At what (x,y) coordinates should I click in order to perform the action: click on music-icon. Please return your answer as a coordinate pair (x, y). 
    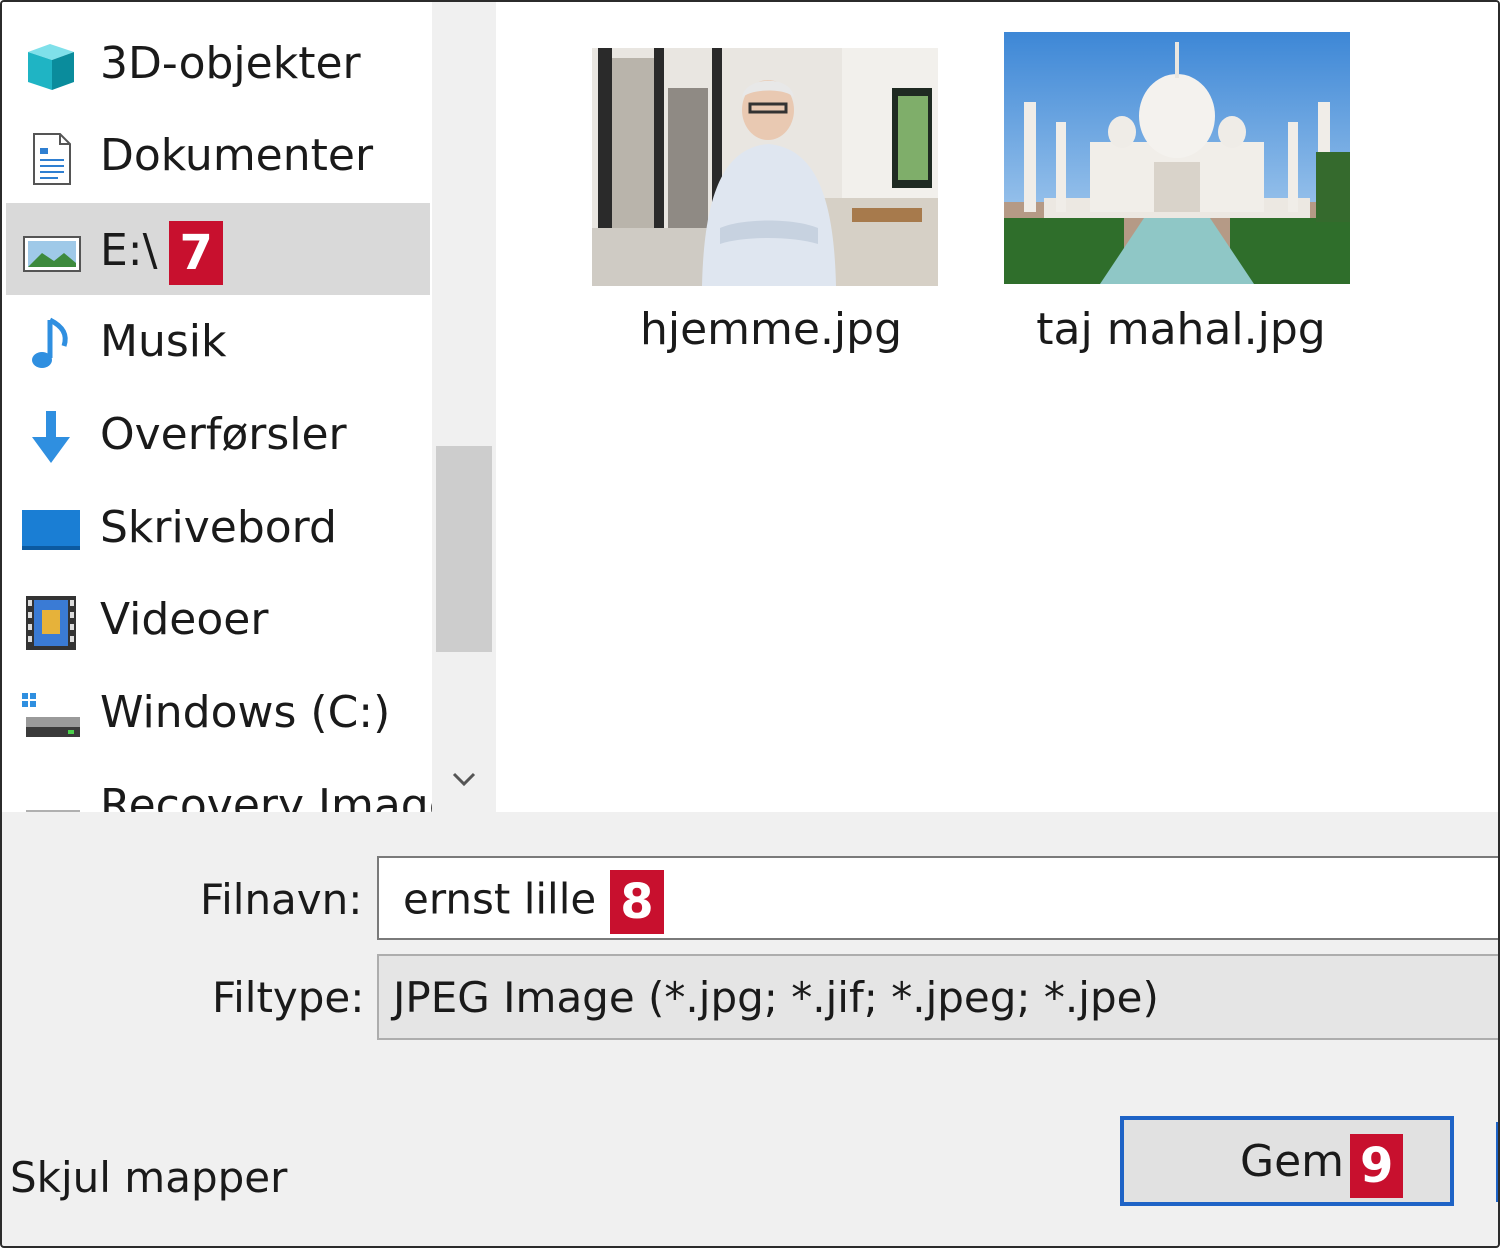
    Looking at the image, I should click on (50, 342).